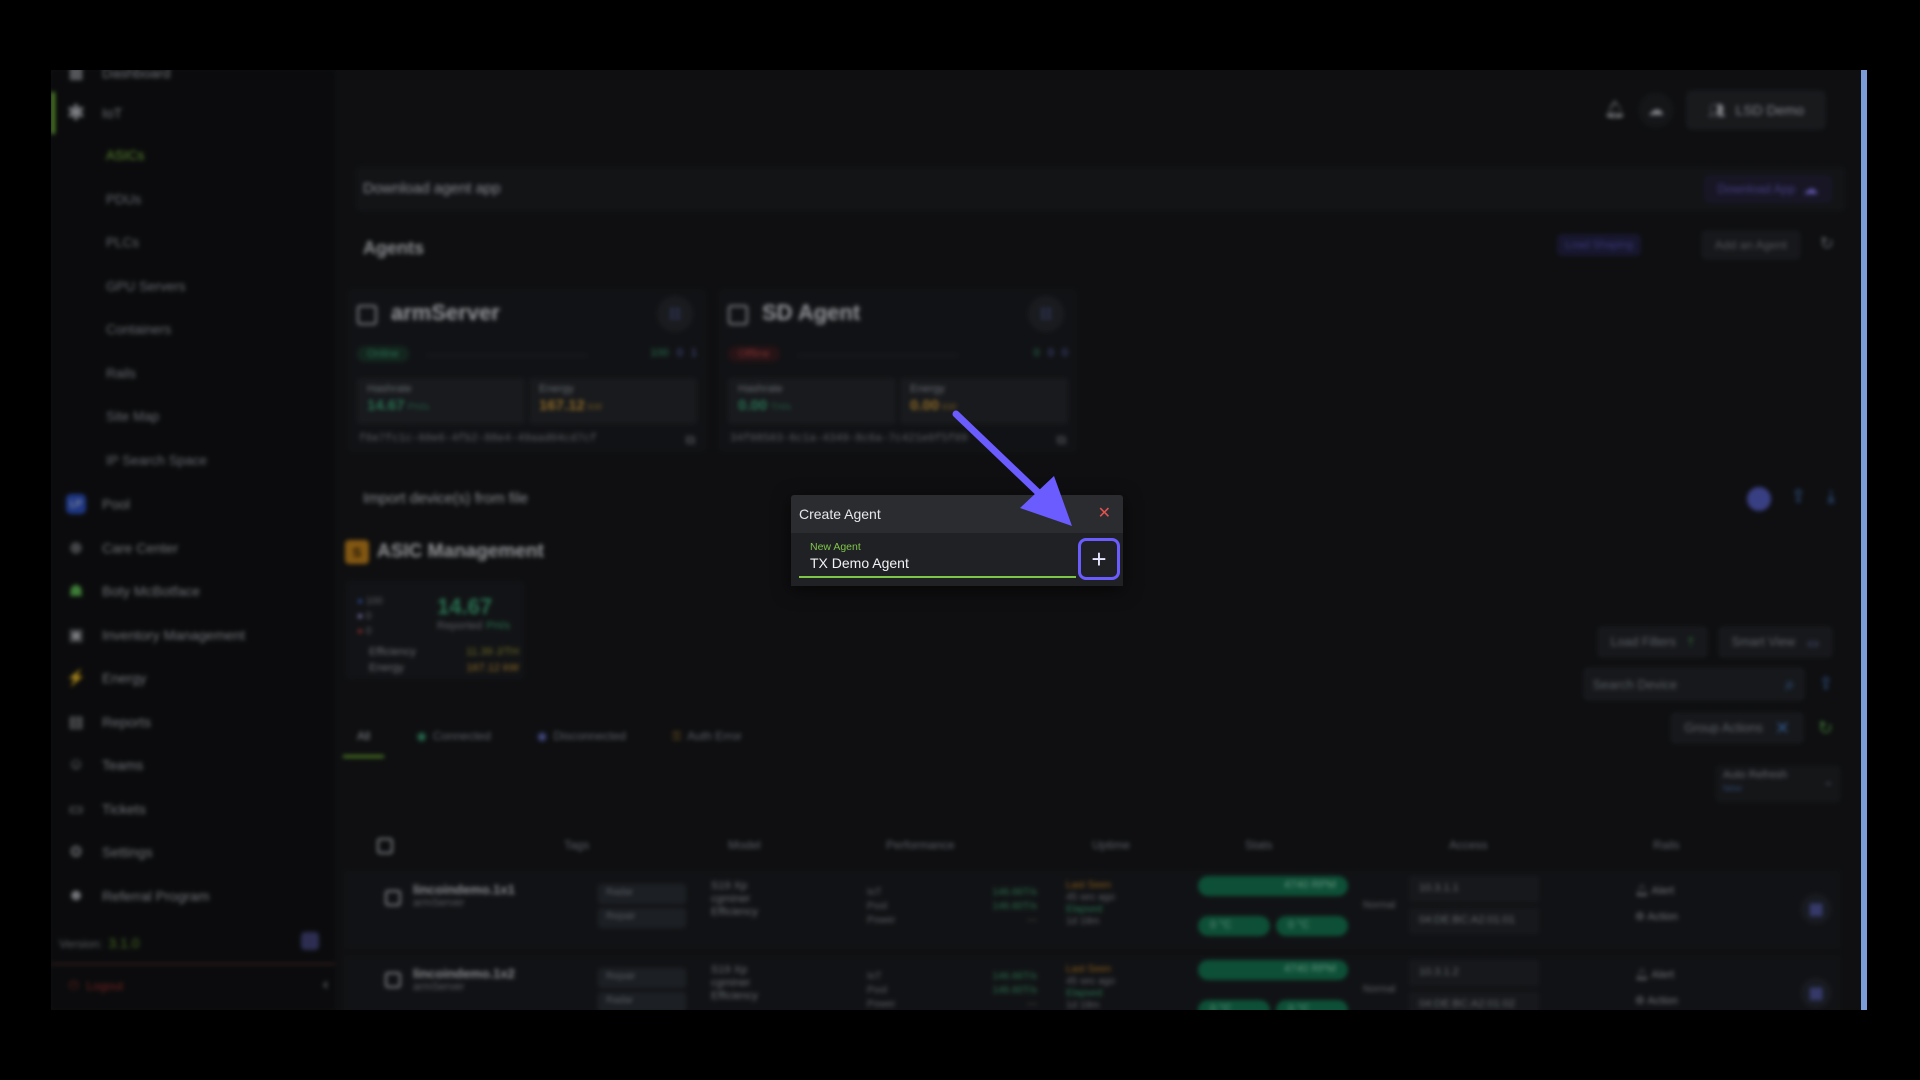  Describe the element at coordinates (693, 353) in the screenshot. I see `link-count: 1` at that location.